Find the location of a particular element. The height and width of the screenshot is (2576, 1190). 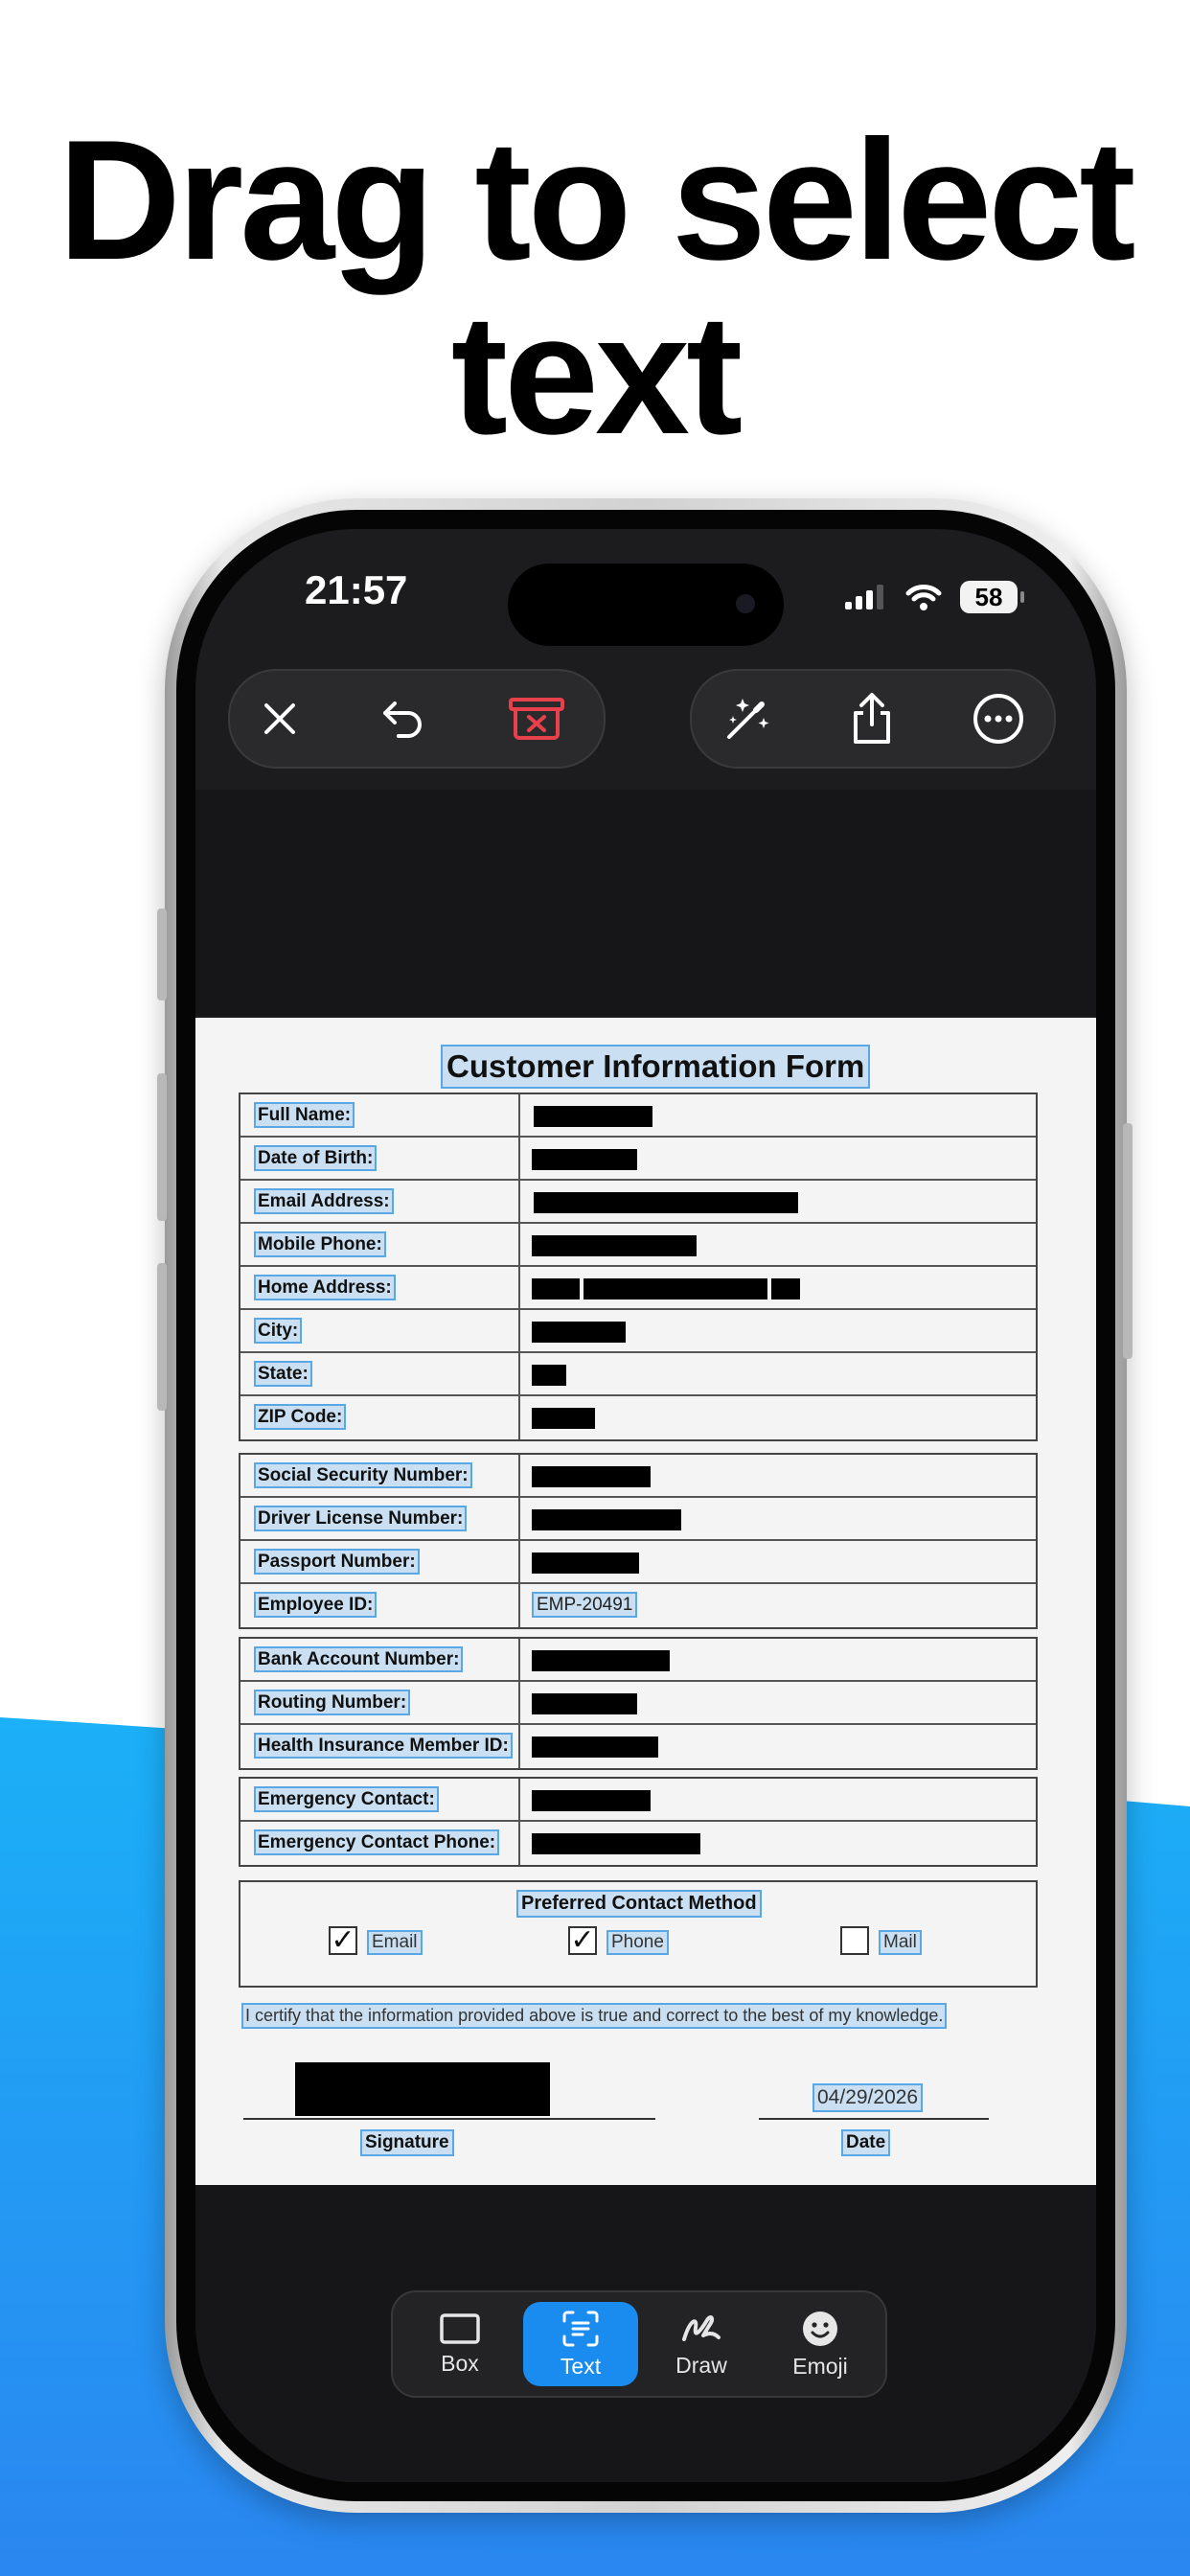

field-label: Routing Number: is located at coordinates (332, 1702).